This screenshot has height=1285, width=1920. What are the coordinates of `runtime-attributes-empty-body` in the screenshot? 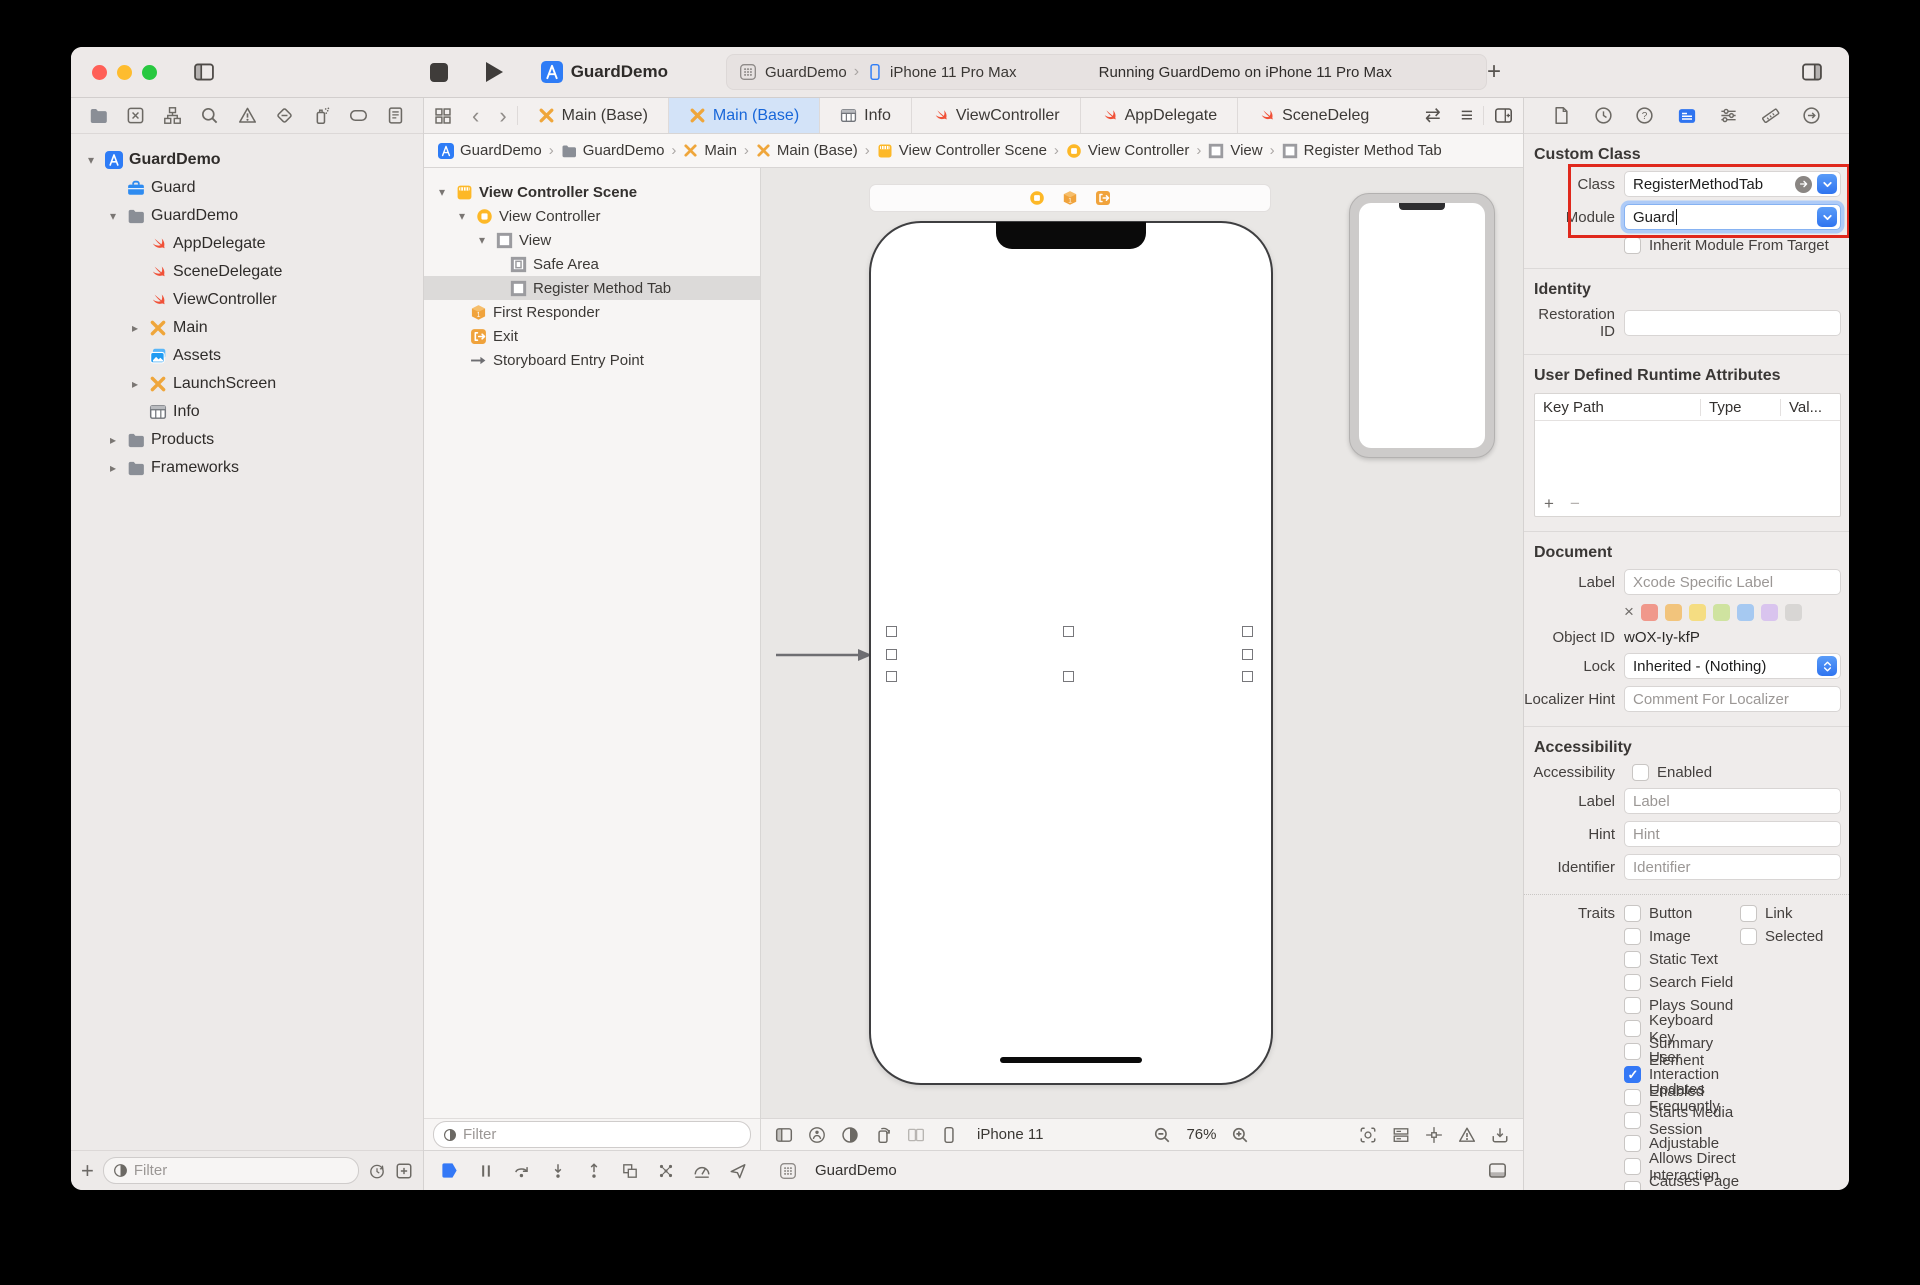 It's located at (1687, 456).